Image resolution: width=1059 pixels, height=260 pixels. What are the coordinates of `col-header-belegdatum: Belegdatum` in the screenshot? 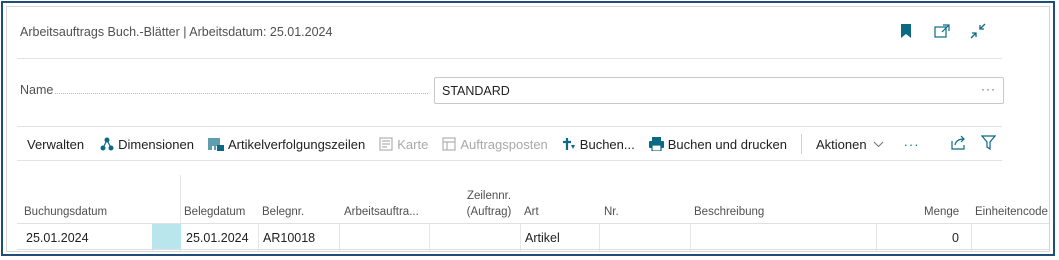 It's located at (214, 212).